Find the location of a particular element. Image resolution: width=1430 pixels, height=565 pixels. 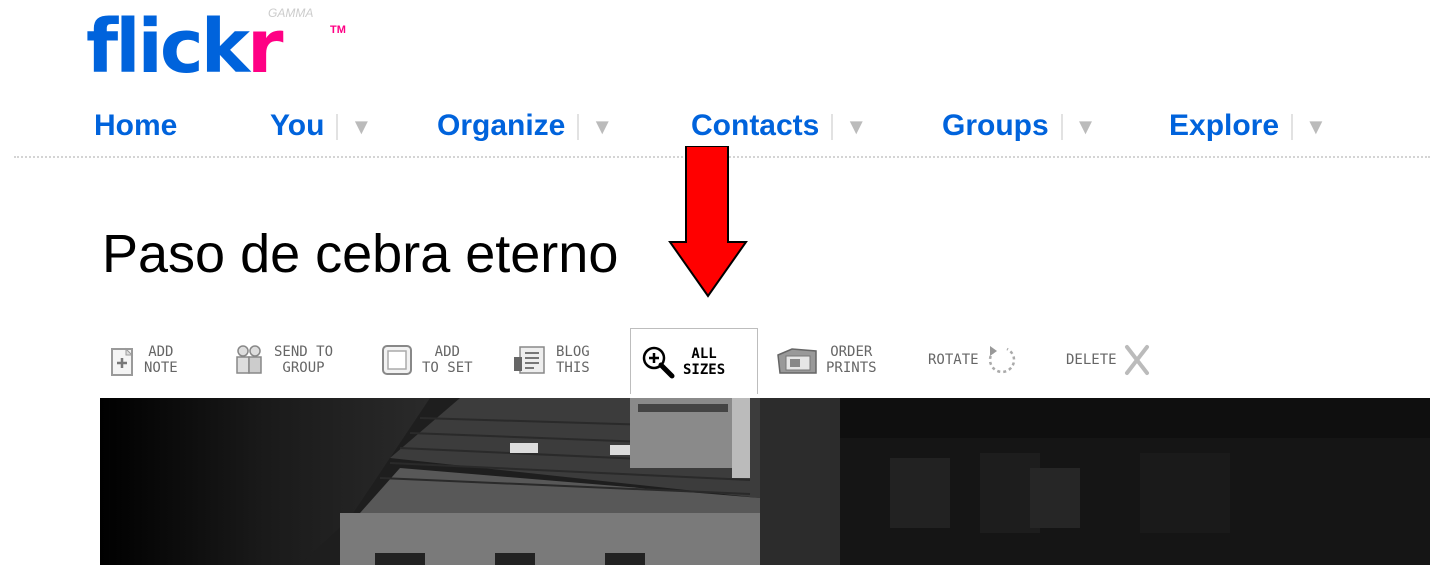

nav-contacts: Contacts ▼ is located at coordinates (779, 126).